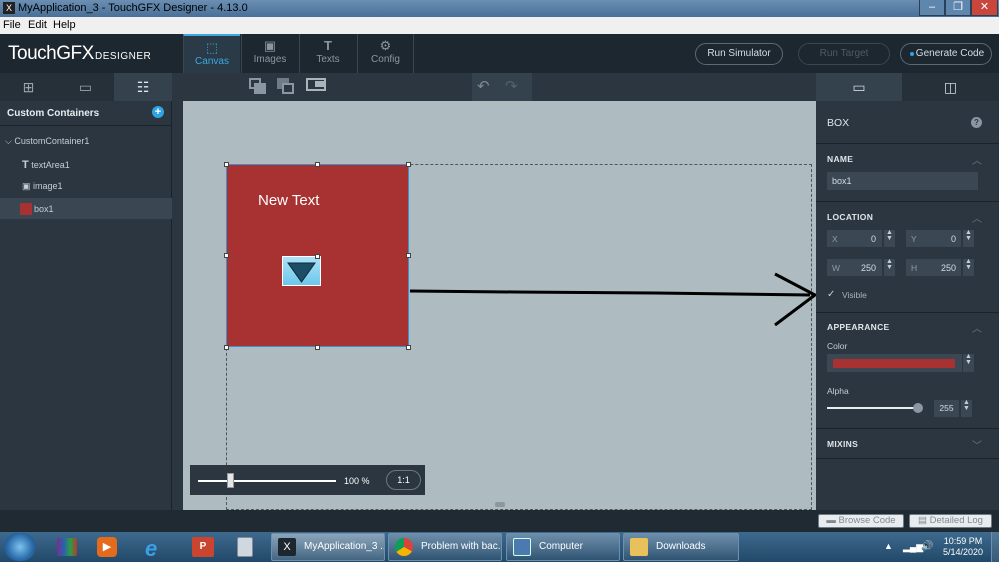  I want to click on add-container-button: +, so click(158, 112).